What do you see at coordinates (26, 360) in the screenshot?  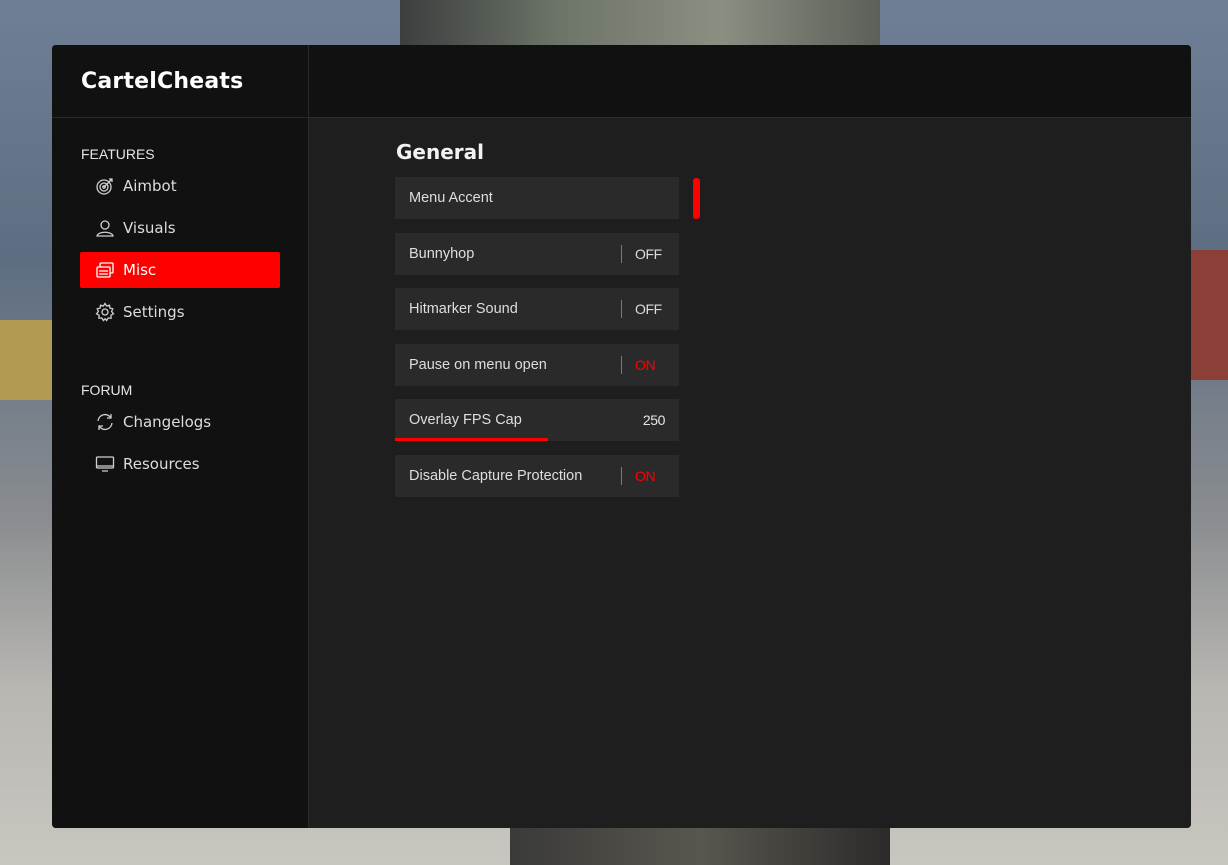 I see `background-crate` at bounding box center [26, 360].